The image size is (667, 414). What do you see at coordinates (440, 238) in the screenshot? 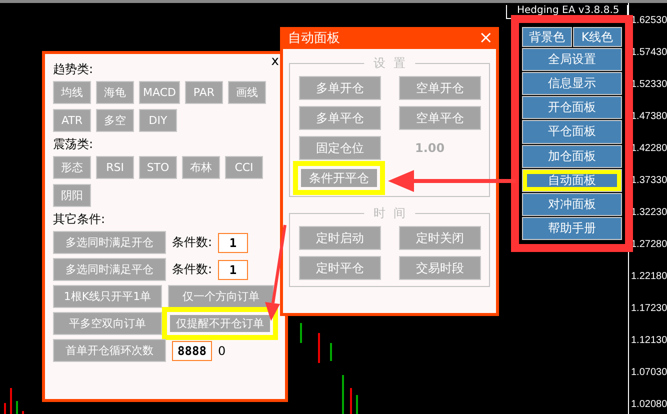
I see `action-button: 定时关闭` at bounding box center [440, 238].